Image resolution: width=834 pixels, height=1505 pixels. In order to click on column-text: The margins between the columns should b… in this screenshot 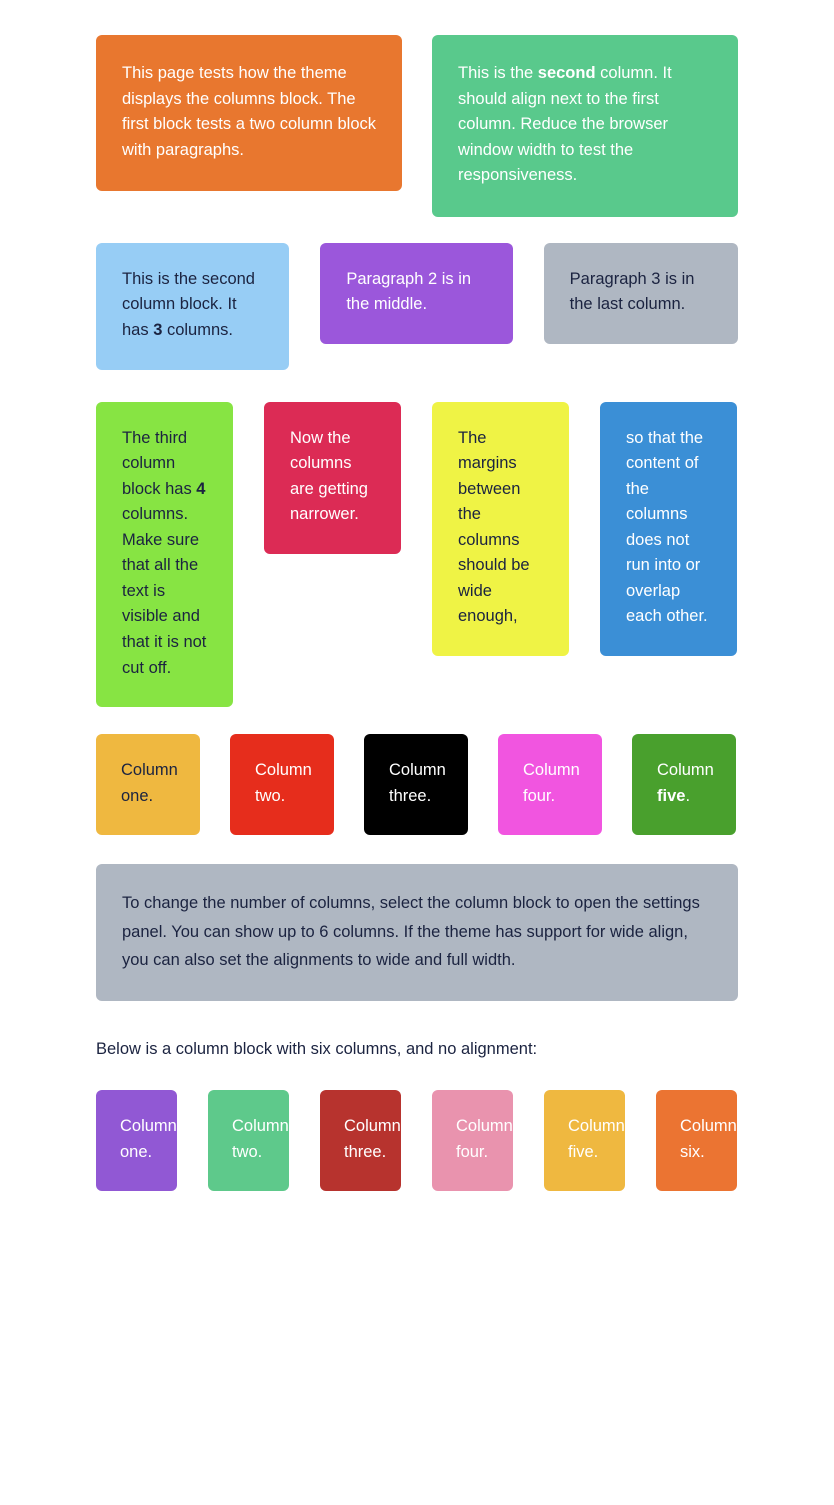, I will do `click(494, 527)`.